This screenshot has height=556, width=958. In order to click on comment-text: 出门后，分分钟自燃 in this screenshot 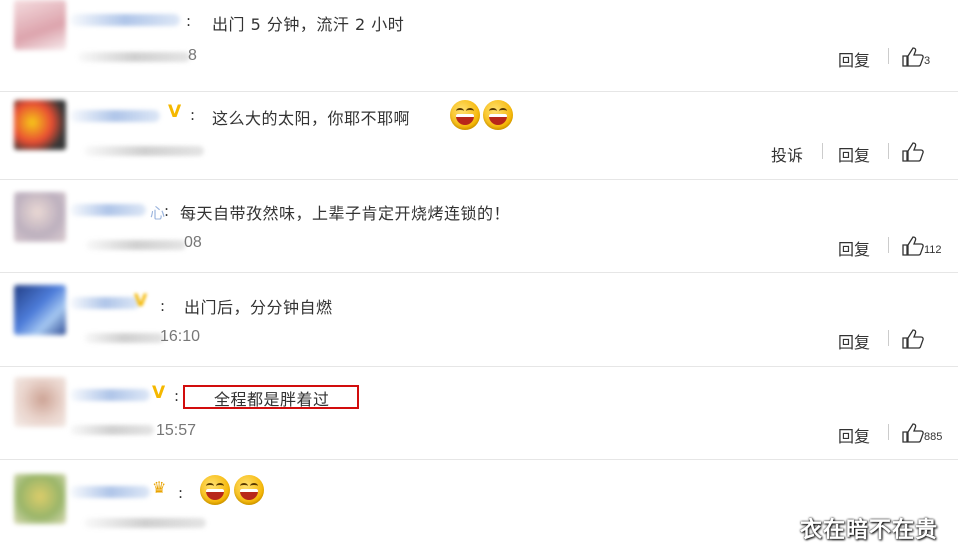, I will do `click(258, 307)`.